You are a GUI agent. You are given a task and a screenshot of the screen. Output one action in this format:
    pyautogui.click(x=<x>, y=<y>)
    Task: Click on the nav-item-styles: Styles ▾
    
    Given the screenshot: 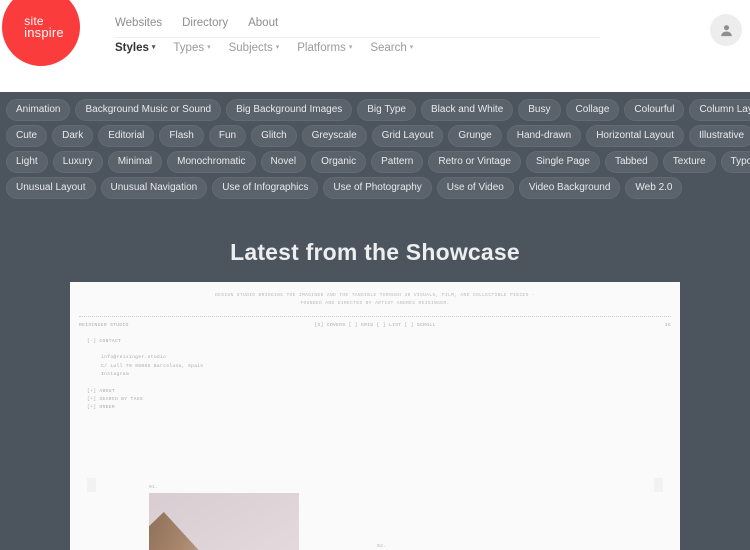 What is the action you would take?
    pyautogui.click(x=135, y=48)
    